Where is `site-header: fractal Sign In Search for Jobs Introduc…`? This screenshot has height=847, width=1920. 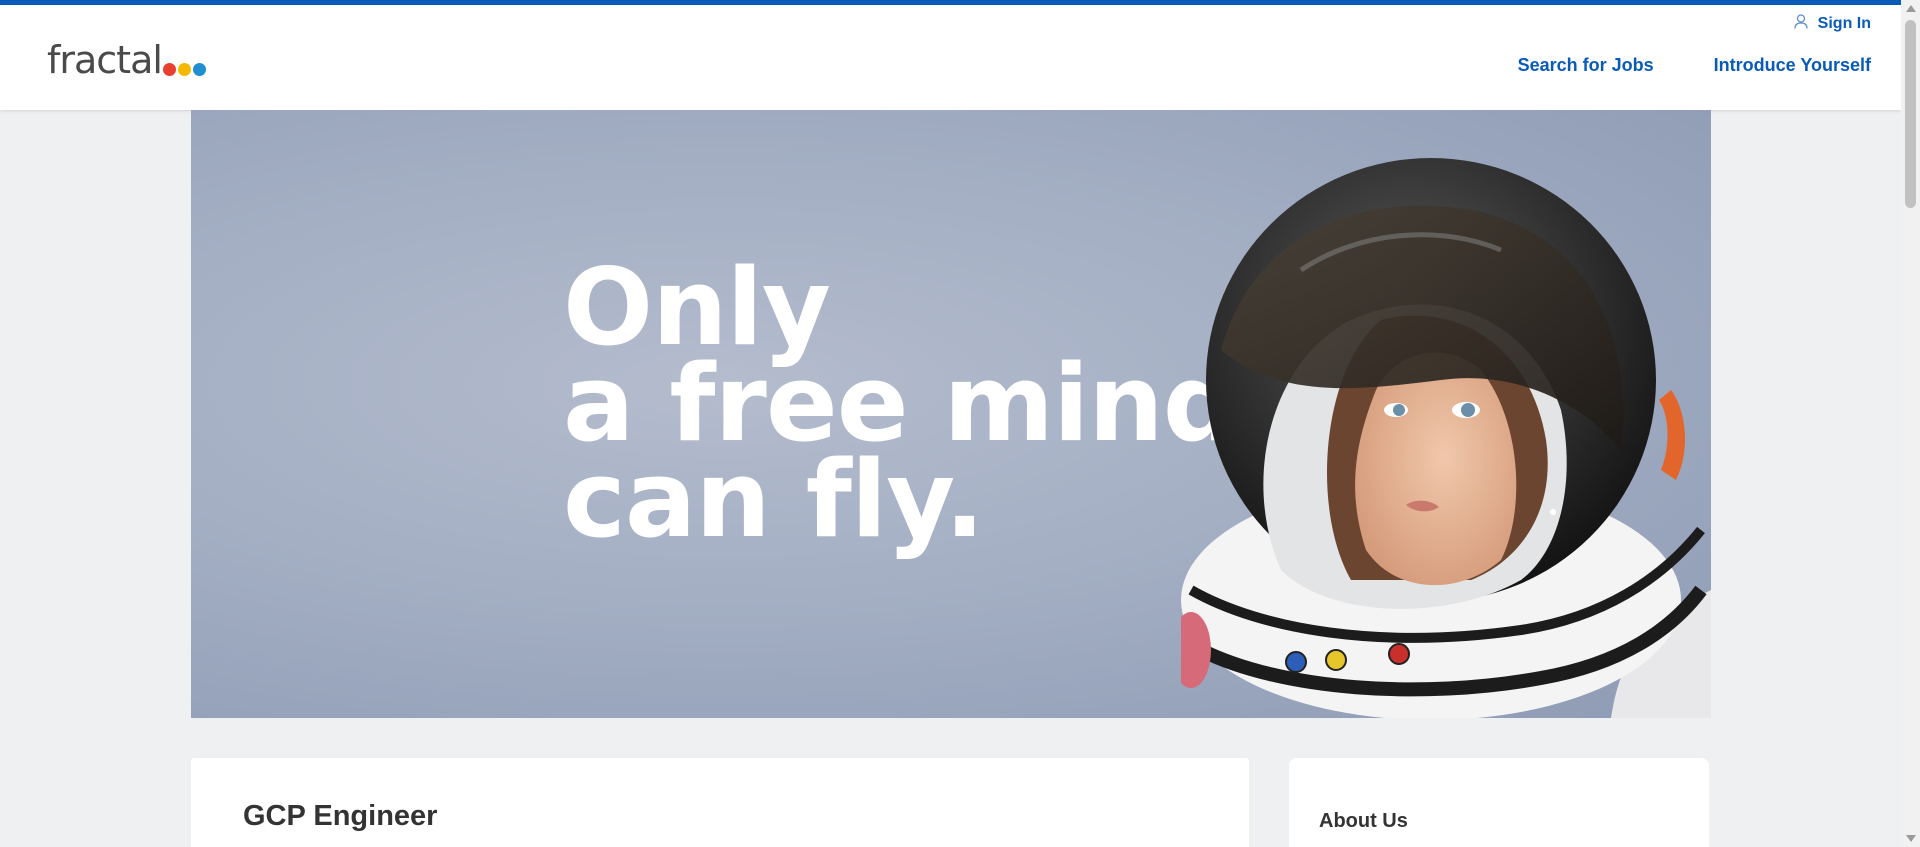 site-header: fractal Sign In Search for Jobs Introduc… is located at coordinates (950, 57).